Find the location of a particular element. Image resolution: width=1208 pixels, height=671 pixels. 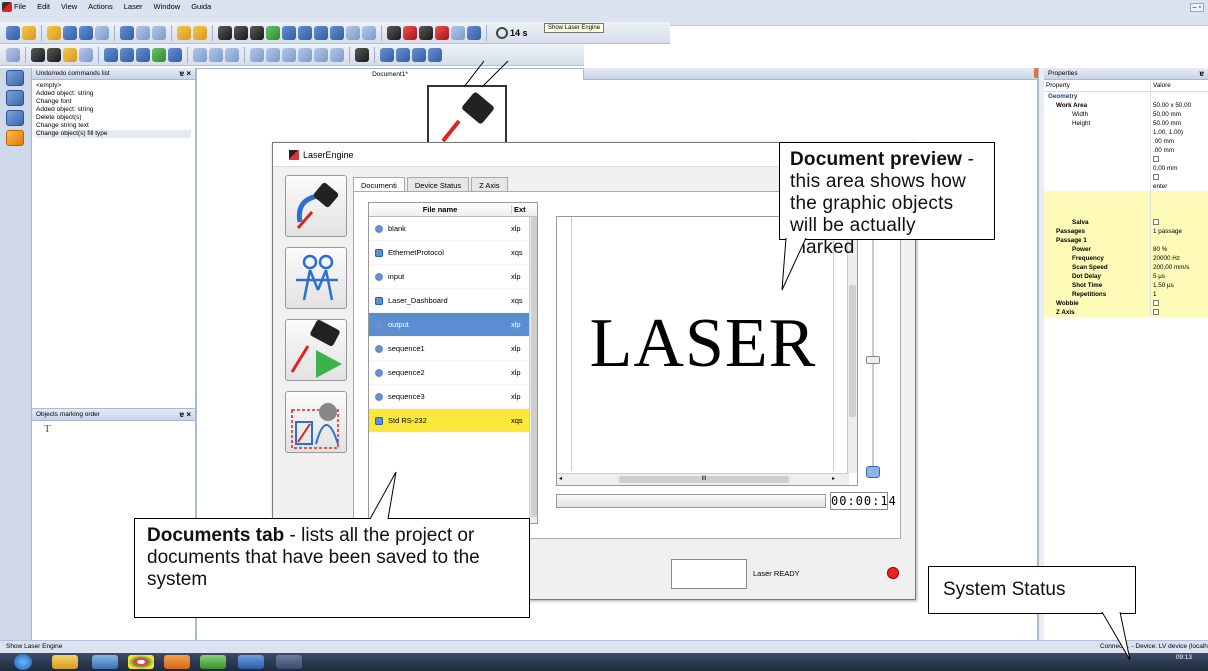

property-row: Dot Delay 5 µs is located at coordinates (1126, 276).